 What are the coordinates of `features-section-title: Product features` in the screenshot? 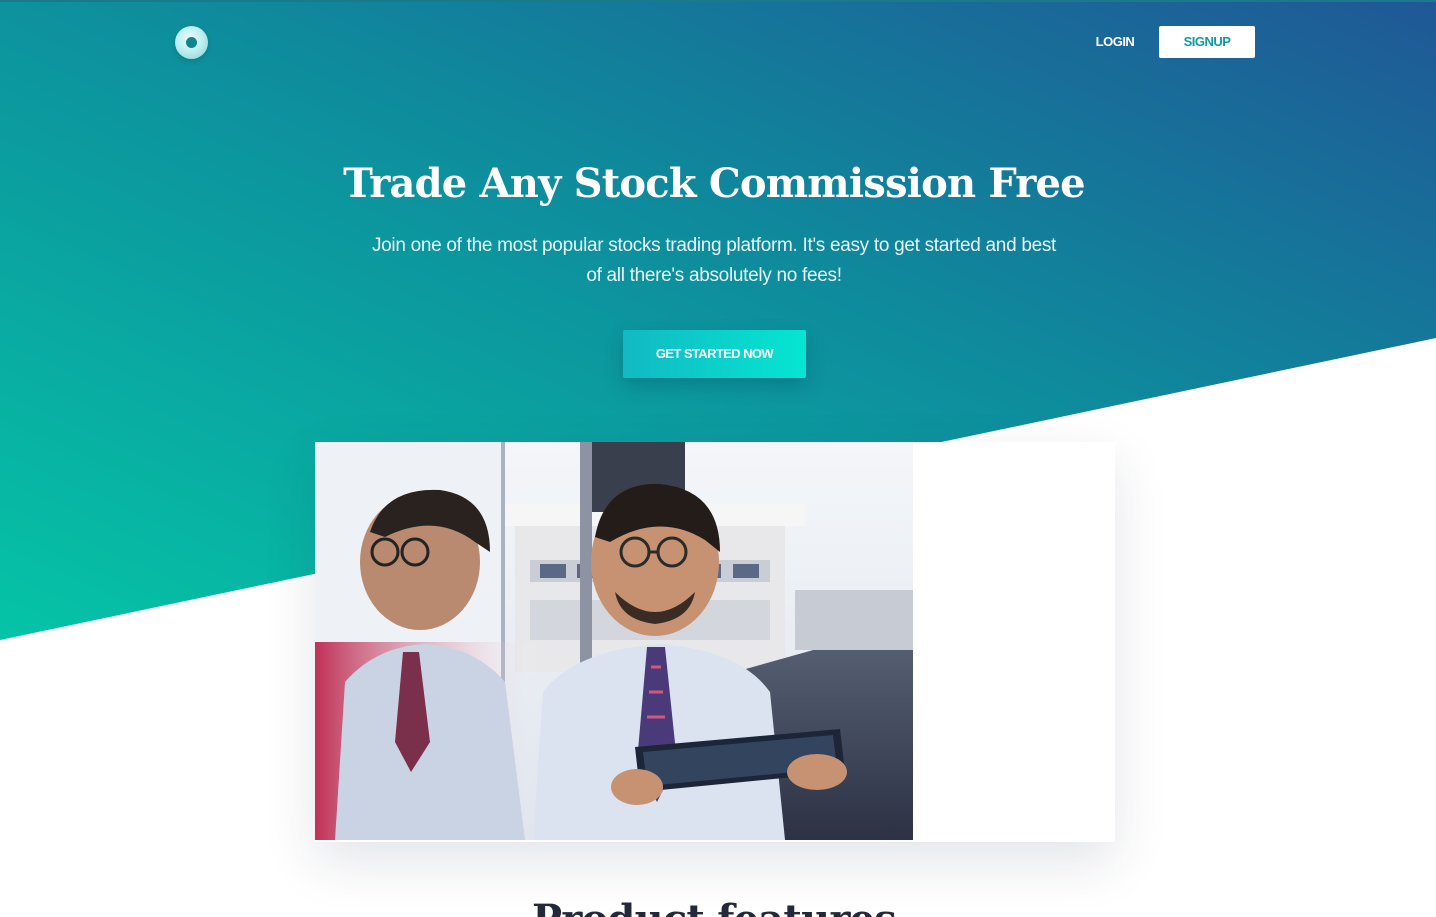 It's located at (714, 906).